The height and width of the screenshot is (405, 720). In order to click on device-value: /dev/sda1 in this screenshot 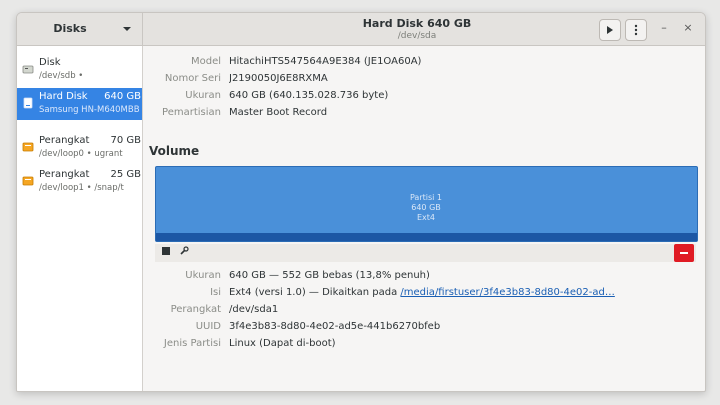, I will do `click(254, 309)`.